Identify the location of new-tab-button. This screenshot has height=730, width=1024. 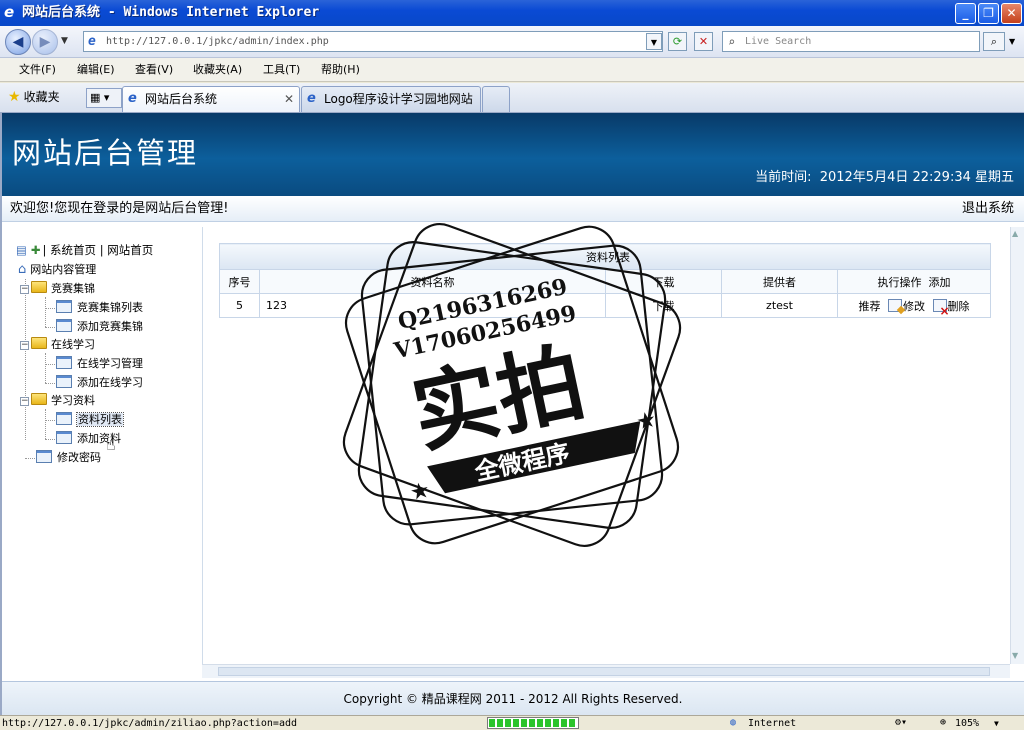
(496, 99).